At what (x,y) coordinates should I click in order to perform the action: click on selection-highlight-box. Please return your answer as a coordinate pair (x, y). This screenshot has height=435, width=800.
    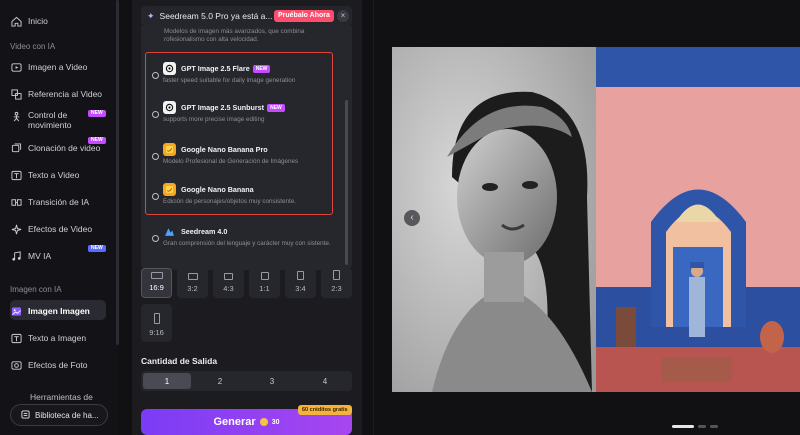
    Looking at the image, I should click on (239, 133).